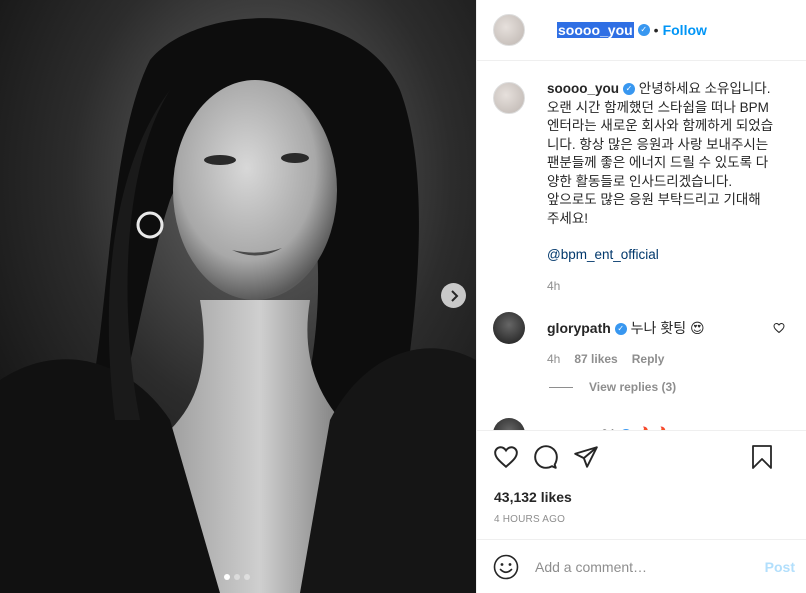  I want to click on post-header: soooo_you ✓ • Follow, so click(641, 30).